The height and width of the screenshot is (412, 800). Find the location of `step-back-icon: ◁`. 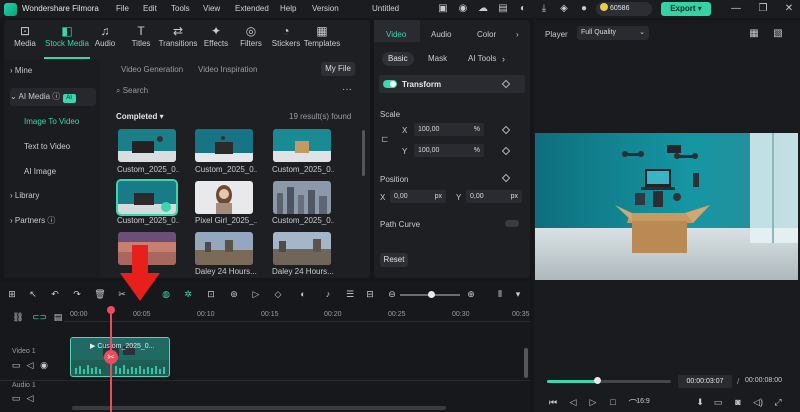

step-back-icon: ◁ is located at coordinates (573, 402).